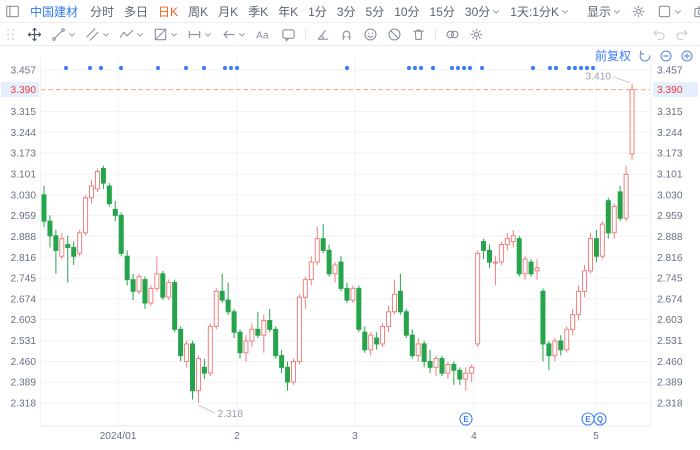 The width and height of the screenshot is (700, 450). Describe the element at coordinates (317, 11) in the screenshot. I see `period-tab: 1分` at that location.